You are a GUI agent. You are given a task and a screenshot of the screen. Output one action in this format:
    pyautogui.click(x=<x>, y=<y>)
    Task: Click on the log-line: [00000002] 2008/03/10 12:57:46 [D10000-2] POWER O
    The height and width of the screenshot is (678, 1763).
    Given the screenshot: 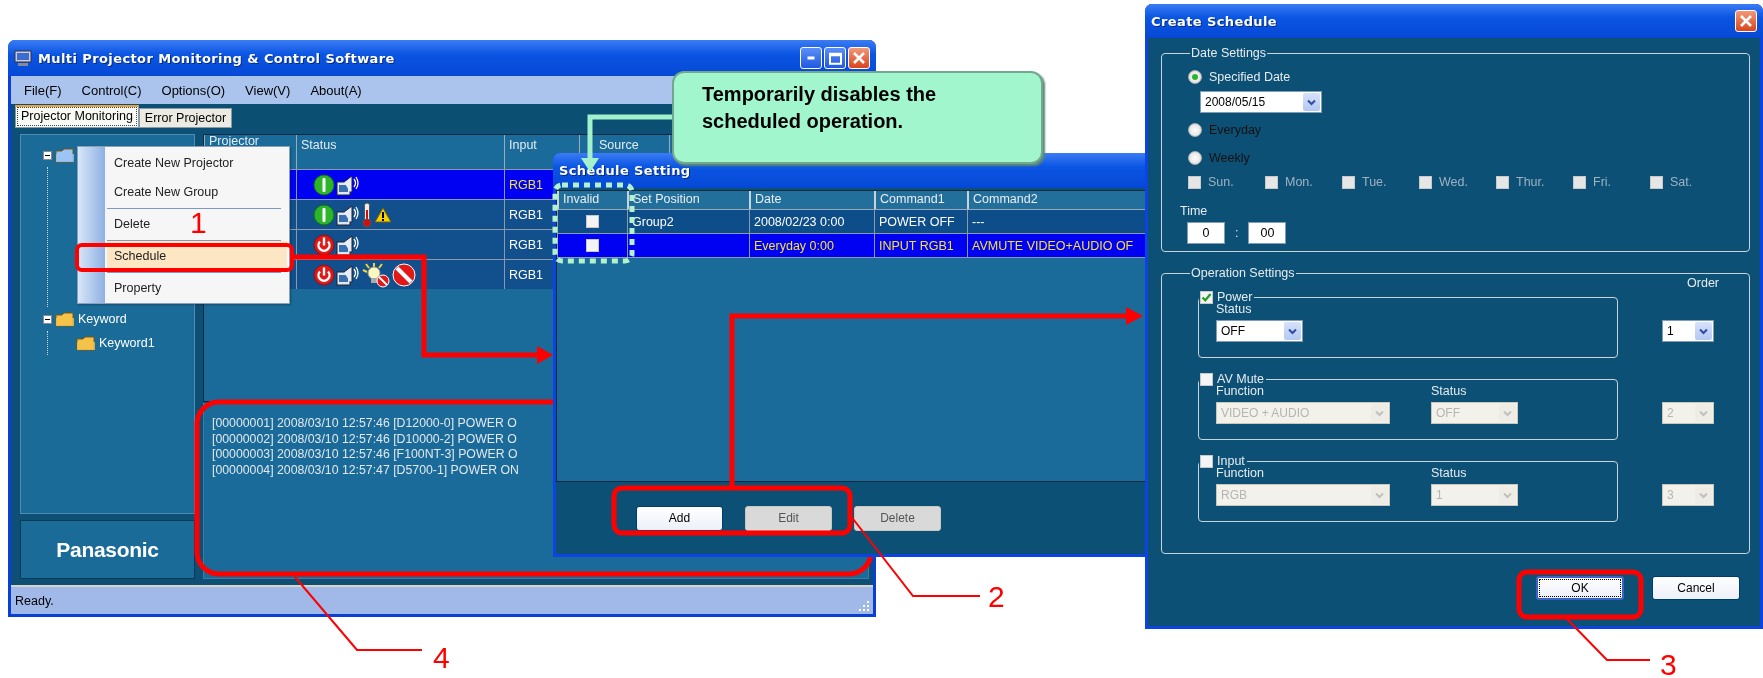 What is the action you would take?
    pyautogui.click(x=365, y=439)
    